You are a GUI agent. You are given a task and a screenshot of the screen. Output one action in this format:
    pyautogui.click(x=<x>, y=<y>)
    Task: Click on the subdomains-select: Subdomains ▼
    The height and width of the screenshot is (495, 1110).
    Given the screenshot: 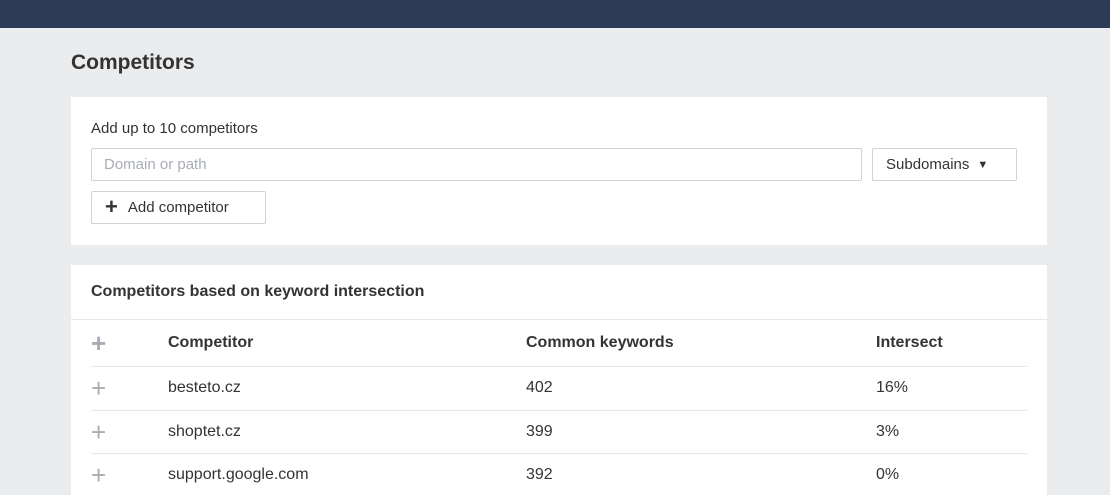 What is the action you would take?
    pyautogui.click(x=944, y=164)
    